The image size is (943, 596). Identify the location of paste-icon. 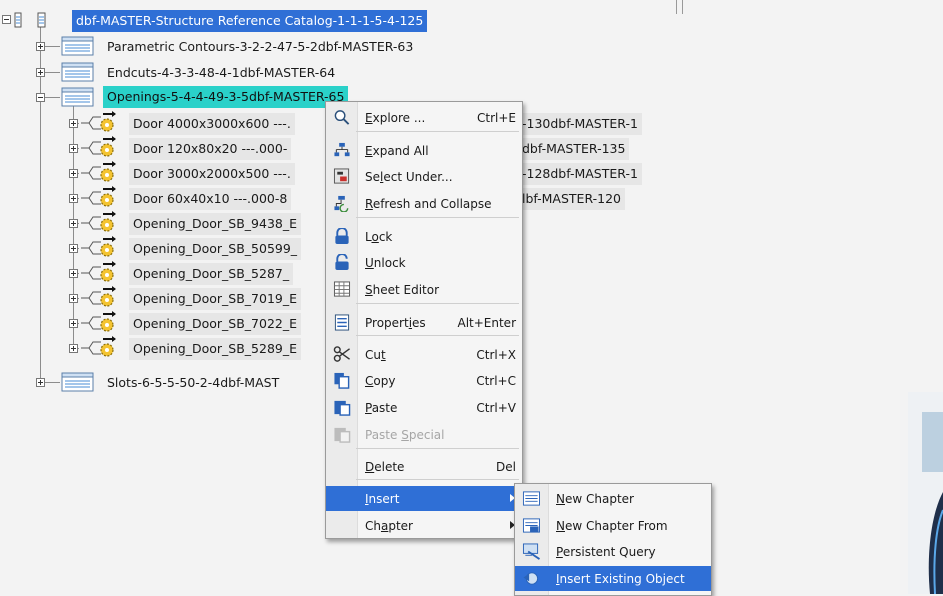
(342, 408).